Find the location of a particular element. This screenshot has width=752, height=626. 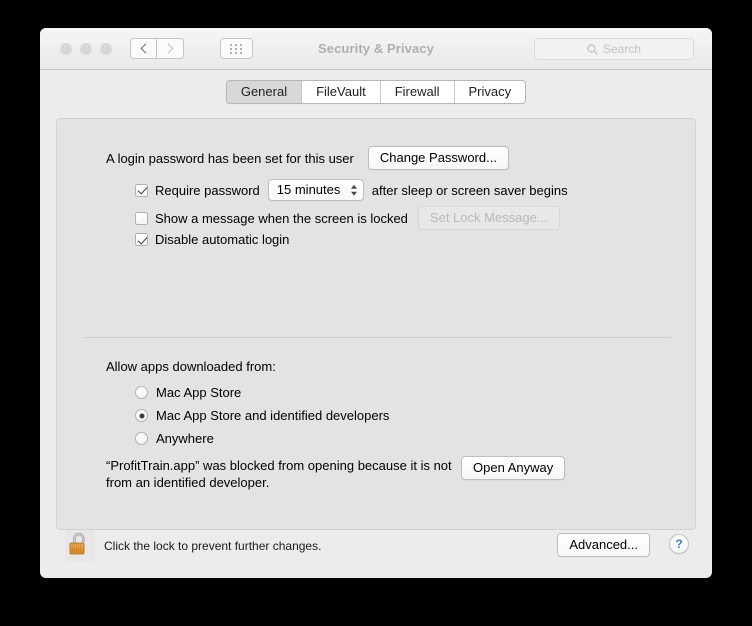

disable-automatic-login-row: Disable automatic login is located at coordinates (212, 239).